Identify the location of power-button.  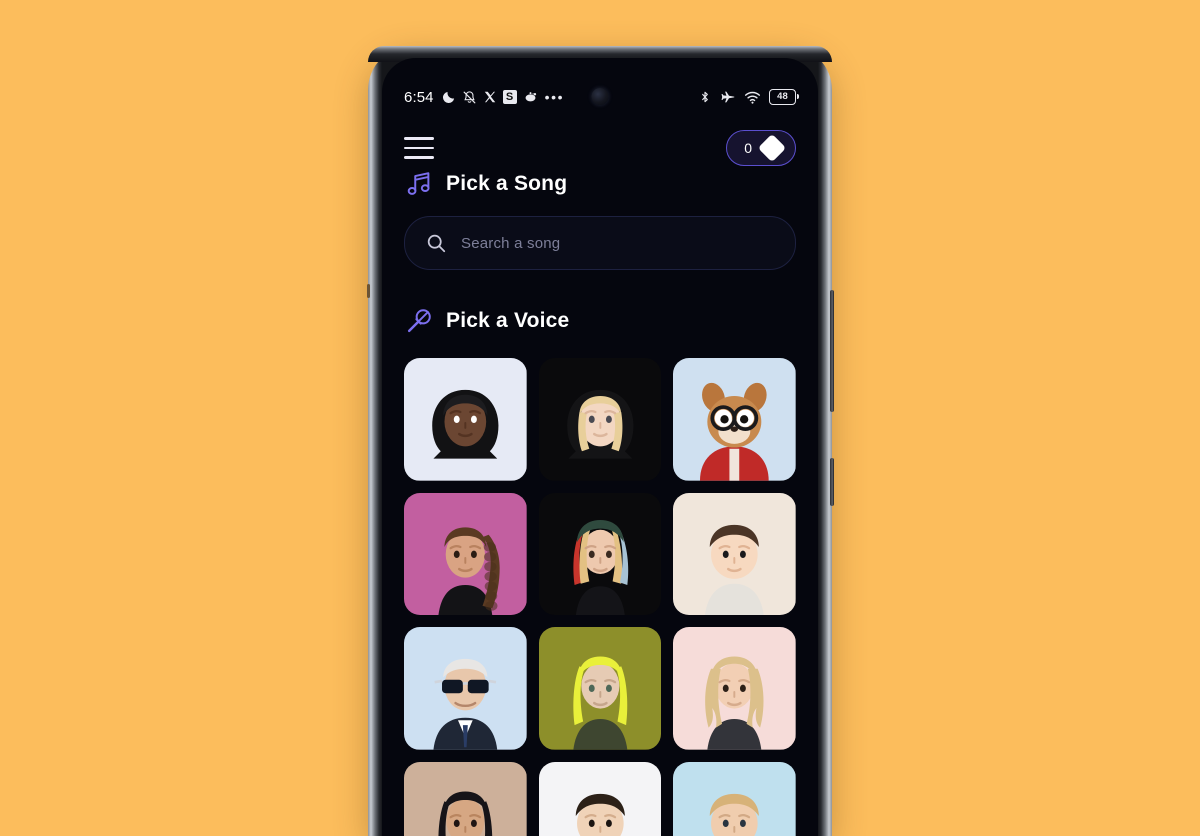
(832, 482).